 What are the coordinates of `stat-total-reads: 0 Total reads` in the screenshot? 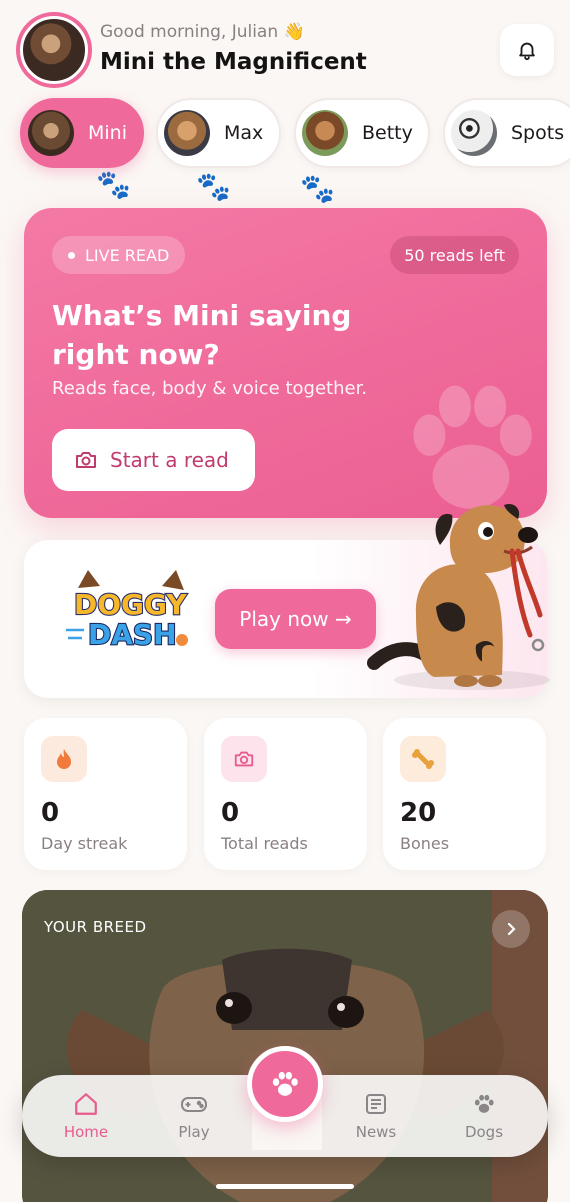 It's located at (285, 794).